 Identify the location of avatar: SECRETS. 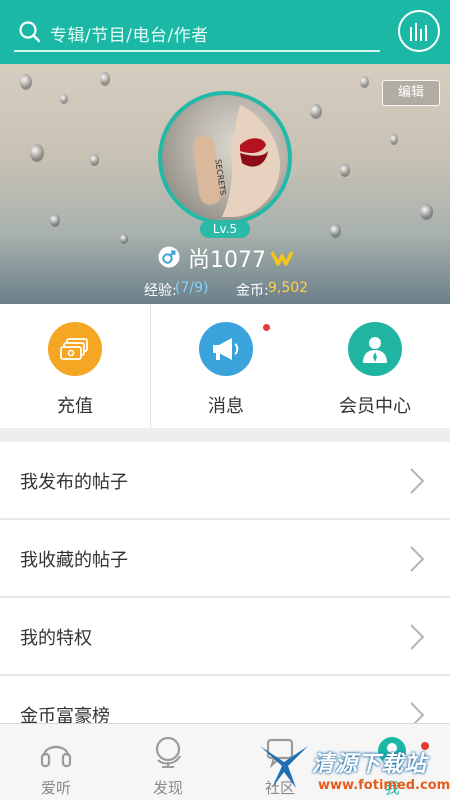
(225, 158).